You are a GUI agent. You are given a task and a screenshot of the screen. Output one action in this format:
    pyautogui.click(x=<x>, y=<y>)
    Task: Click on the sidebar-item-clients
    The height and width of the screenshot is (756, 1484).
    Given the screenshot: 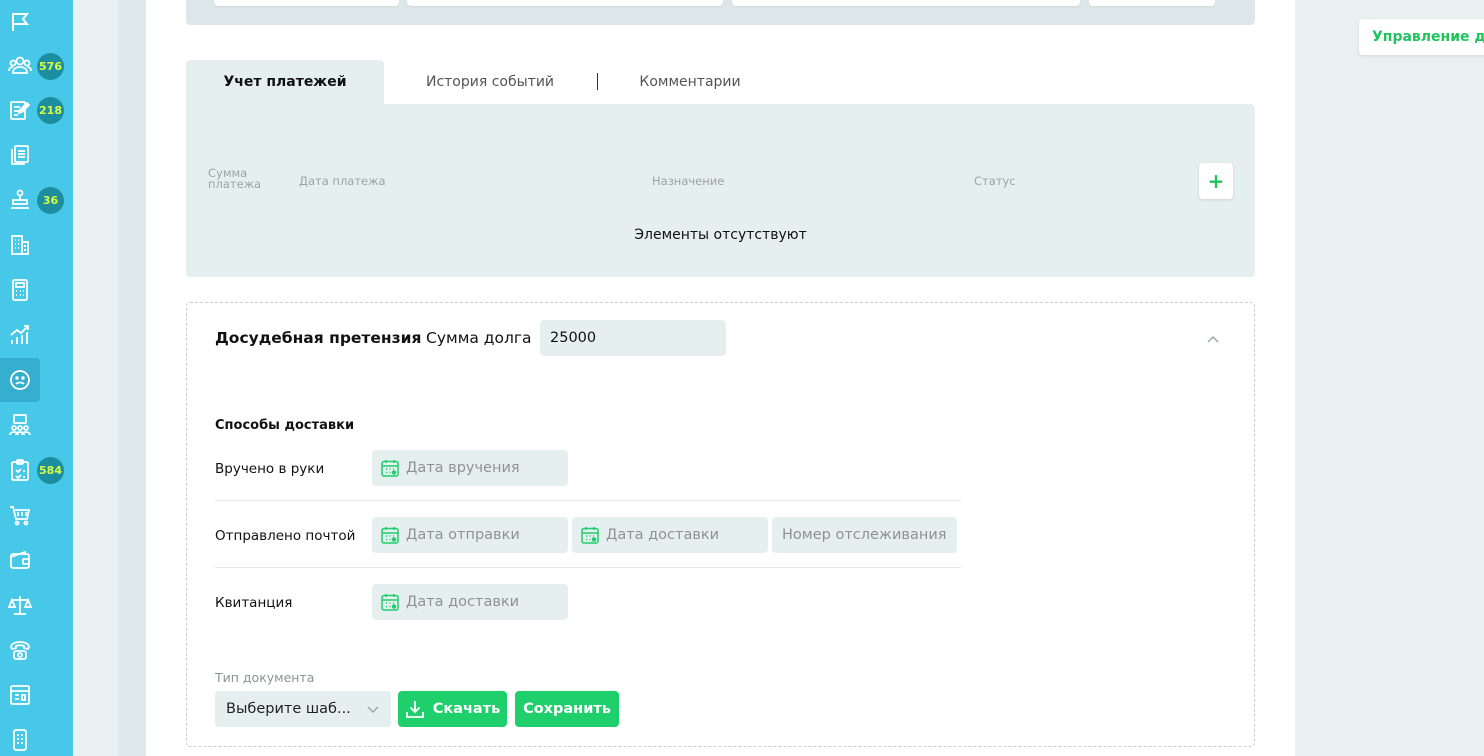 What is the action you would take?
    pyautogui.click(x=20, y=65)
    